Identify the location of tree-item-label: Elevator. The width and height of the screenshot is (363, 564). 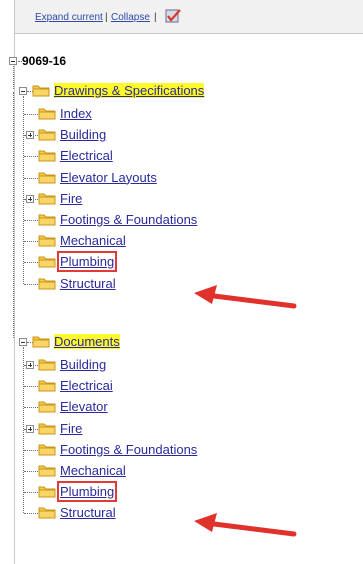
(84, 406).